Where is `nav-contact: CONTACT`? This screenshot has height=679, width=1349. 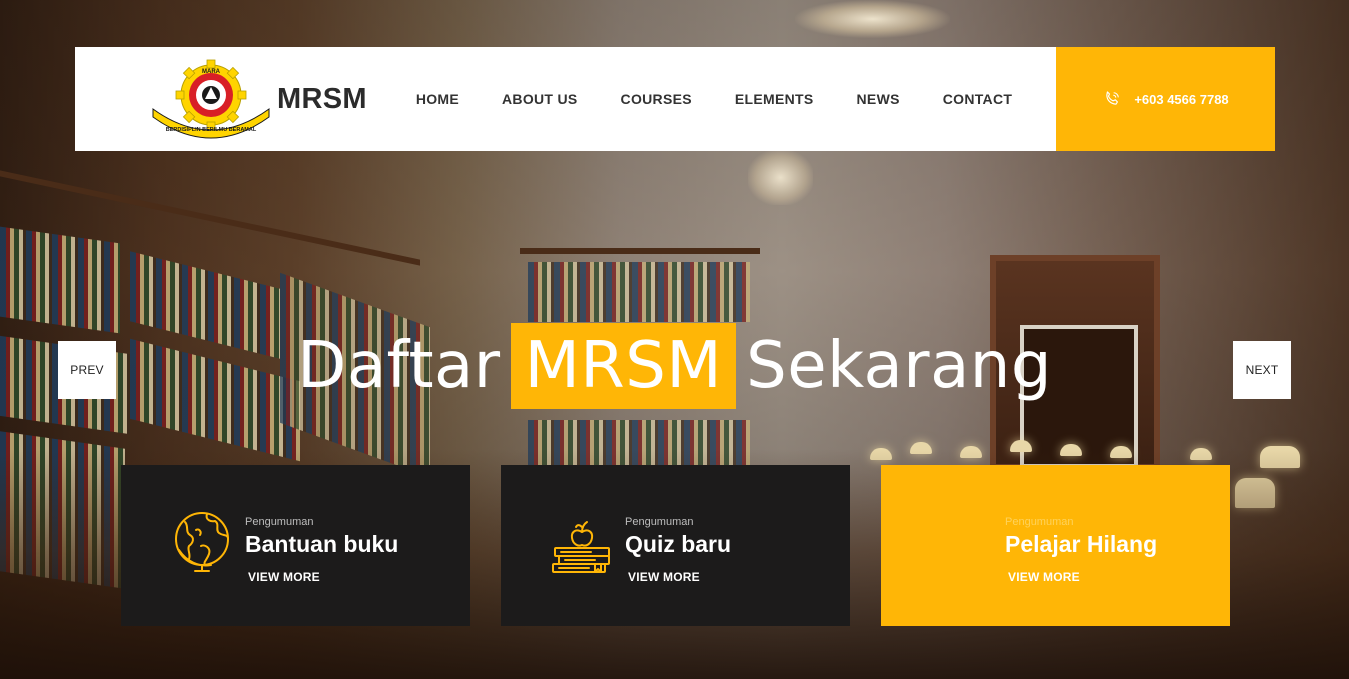 nav-contact: CONTACT is located at coordinates (978, 99).